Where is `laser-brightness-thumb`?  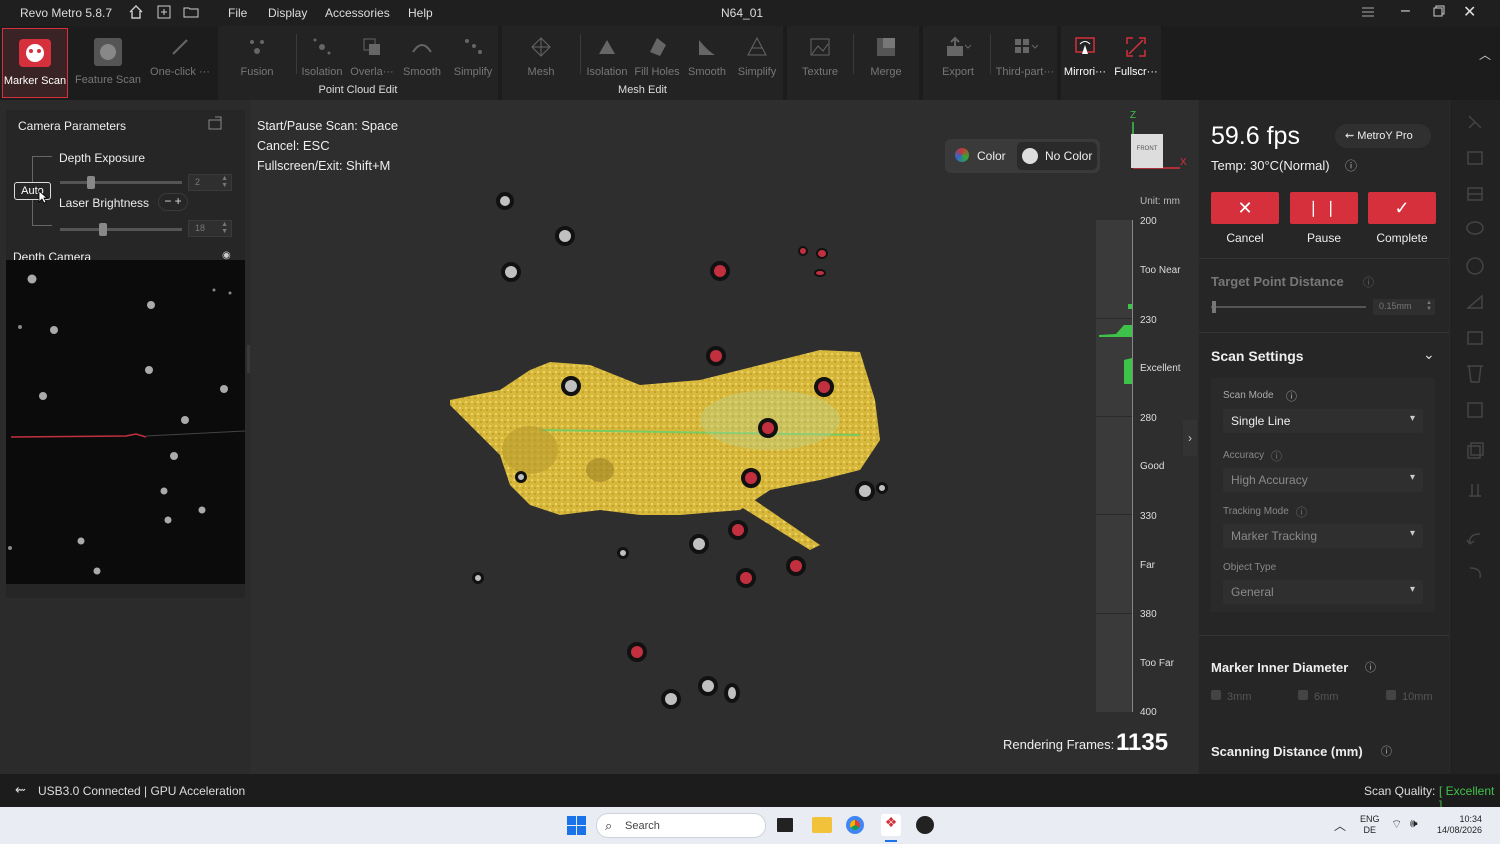 laser-brightness-thumb is located at coordinates (102, 229).